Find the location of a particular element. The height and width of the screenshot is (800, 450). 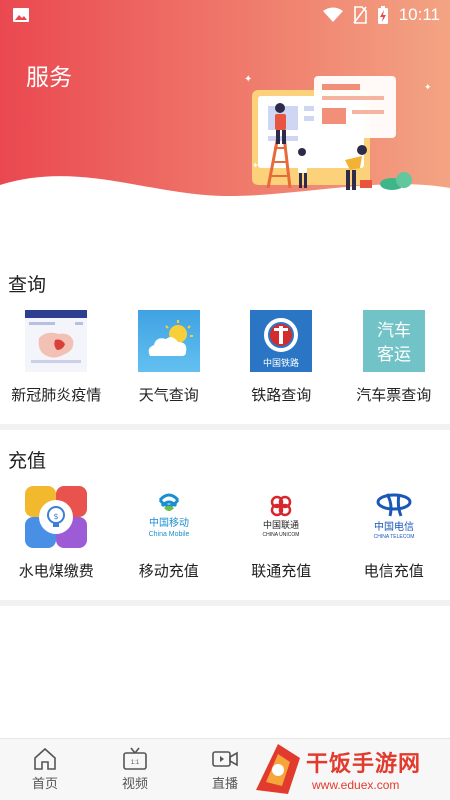

service-label: 移动充值 is located at coordinates (168, 571).